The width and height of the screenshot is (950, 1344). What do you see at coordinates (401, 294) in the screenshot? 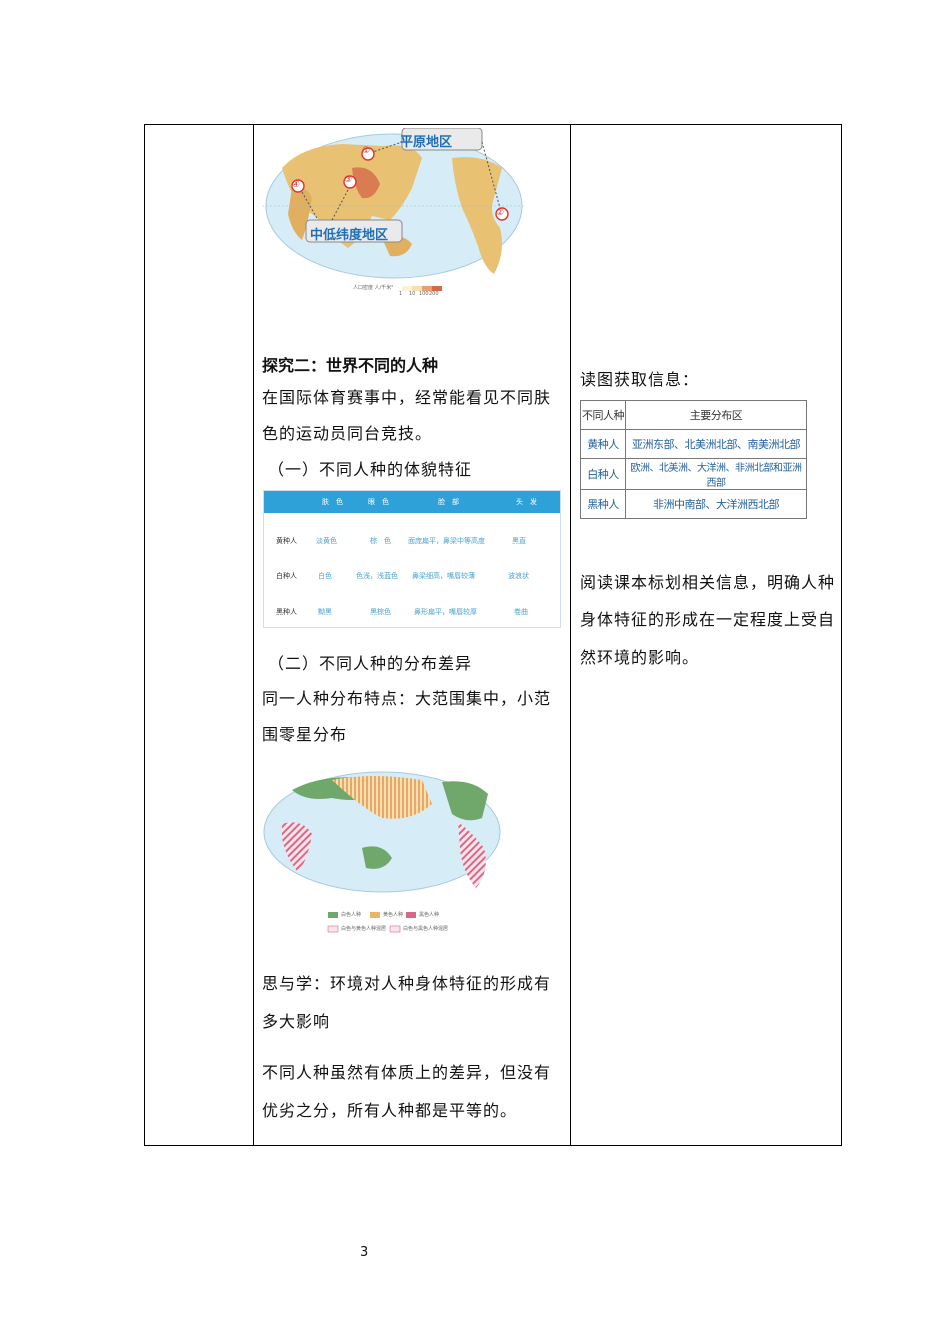
I see `map1-legend-value: 1` at bounding box center [401, 294].